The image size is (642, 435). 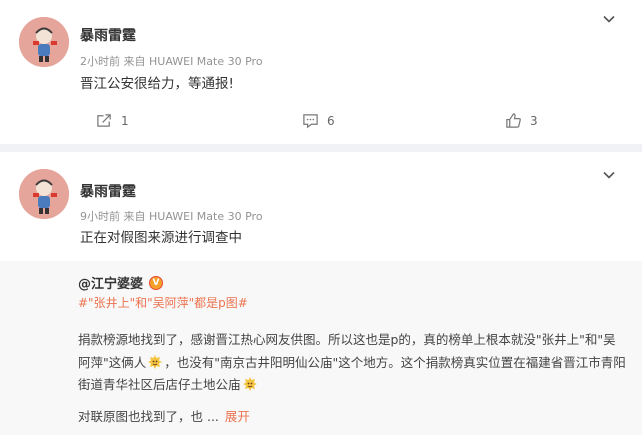 I want to click on comment-button: 6, so click(x=318, y=120).